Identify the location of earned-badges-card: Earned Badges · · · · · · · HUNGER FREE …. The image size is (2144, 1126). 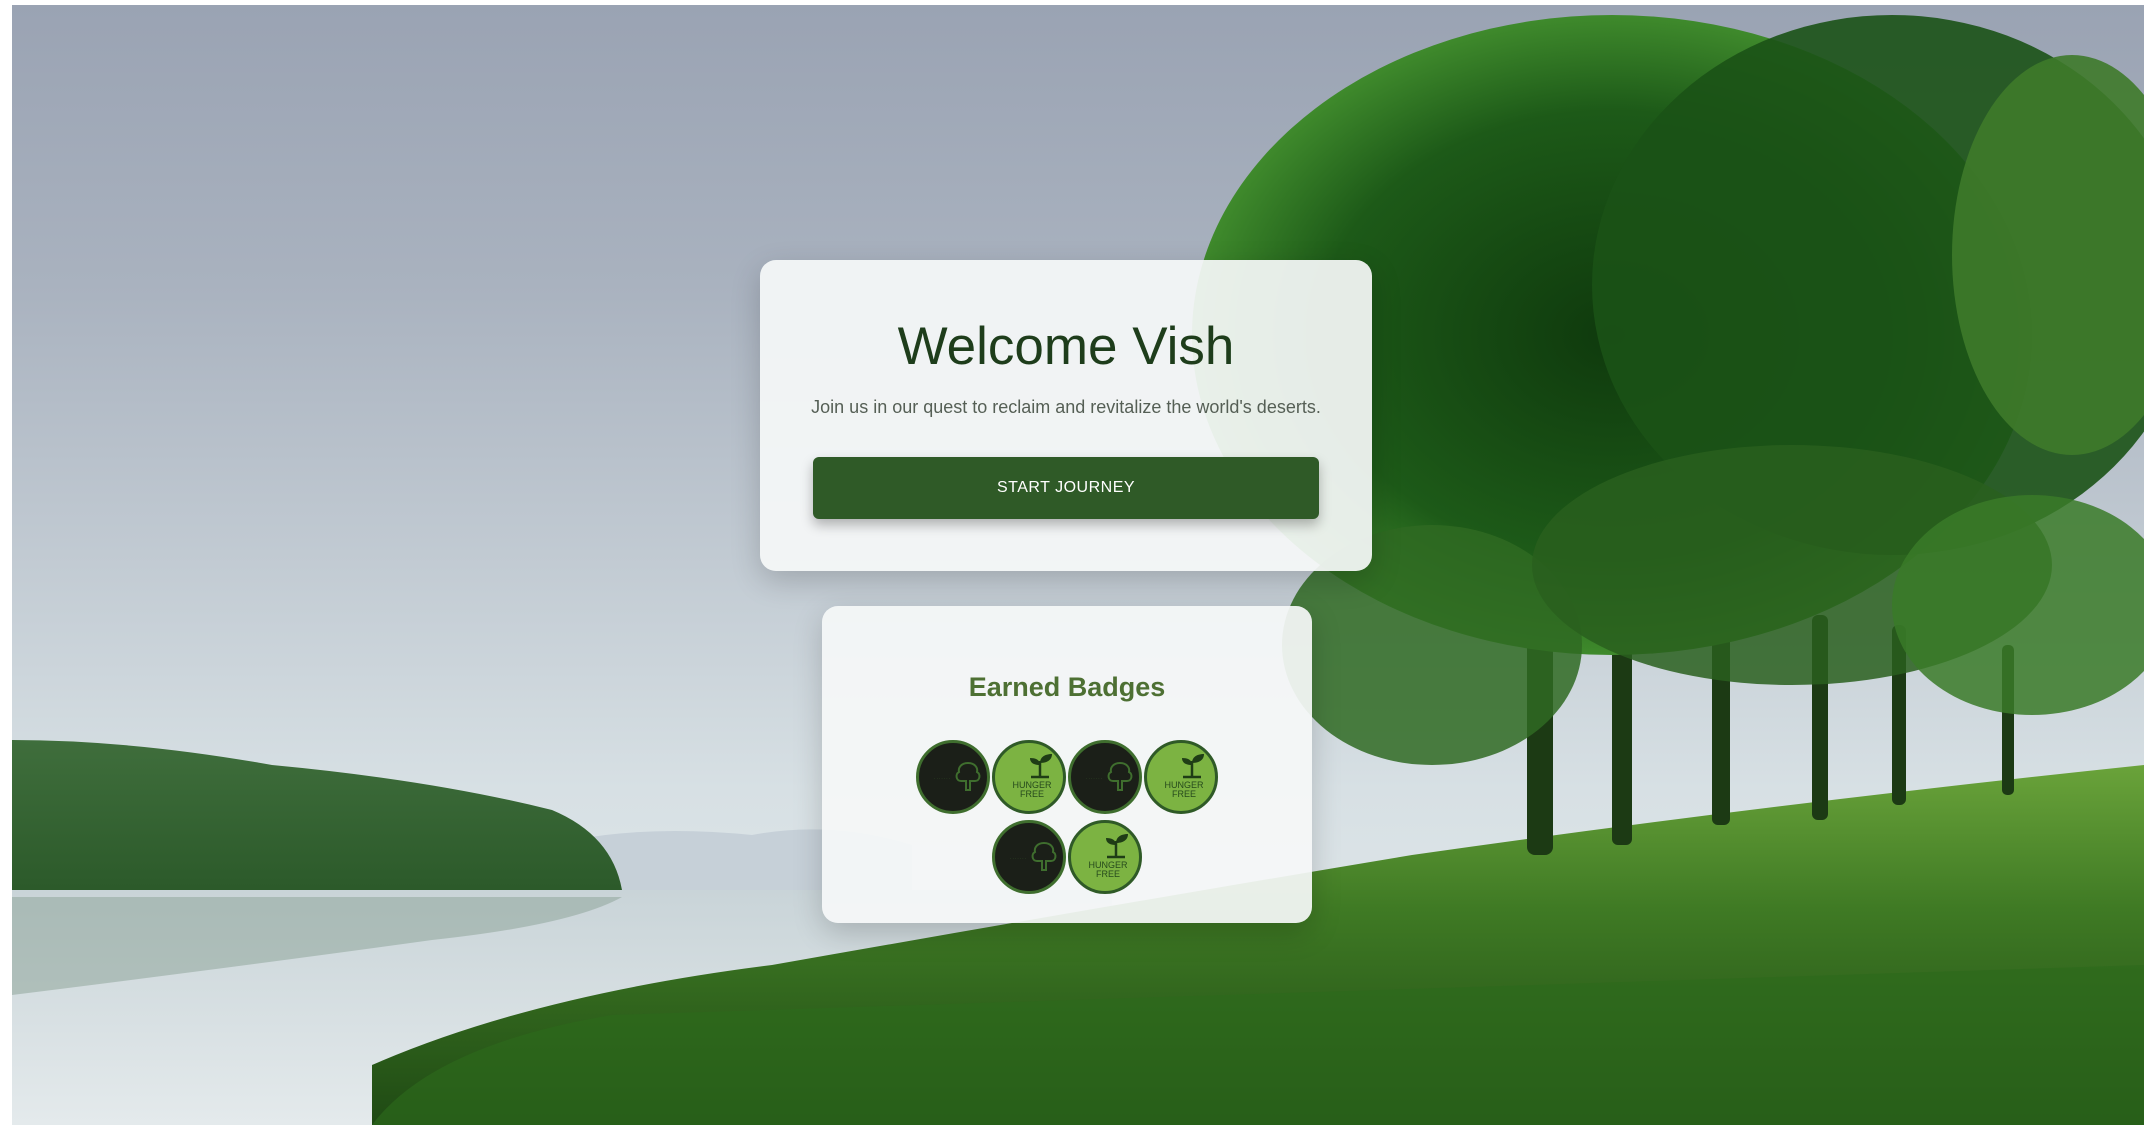
(1067, 764).